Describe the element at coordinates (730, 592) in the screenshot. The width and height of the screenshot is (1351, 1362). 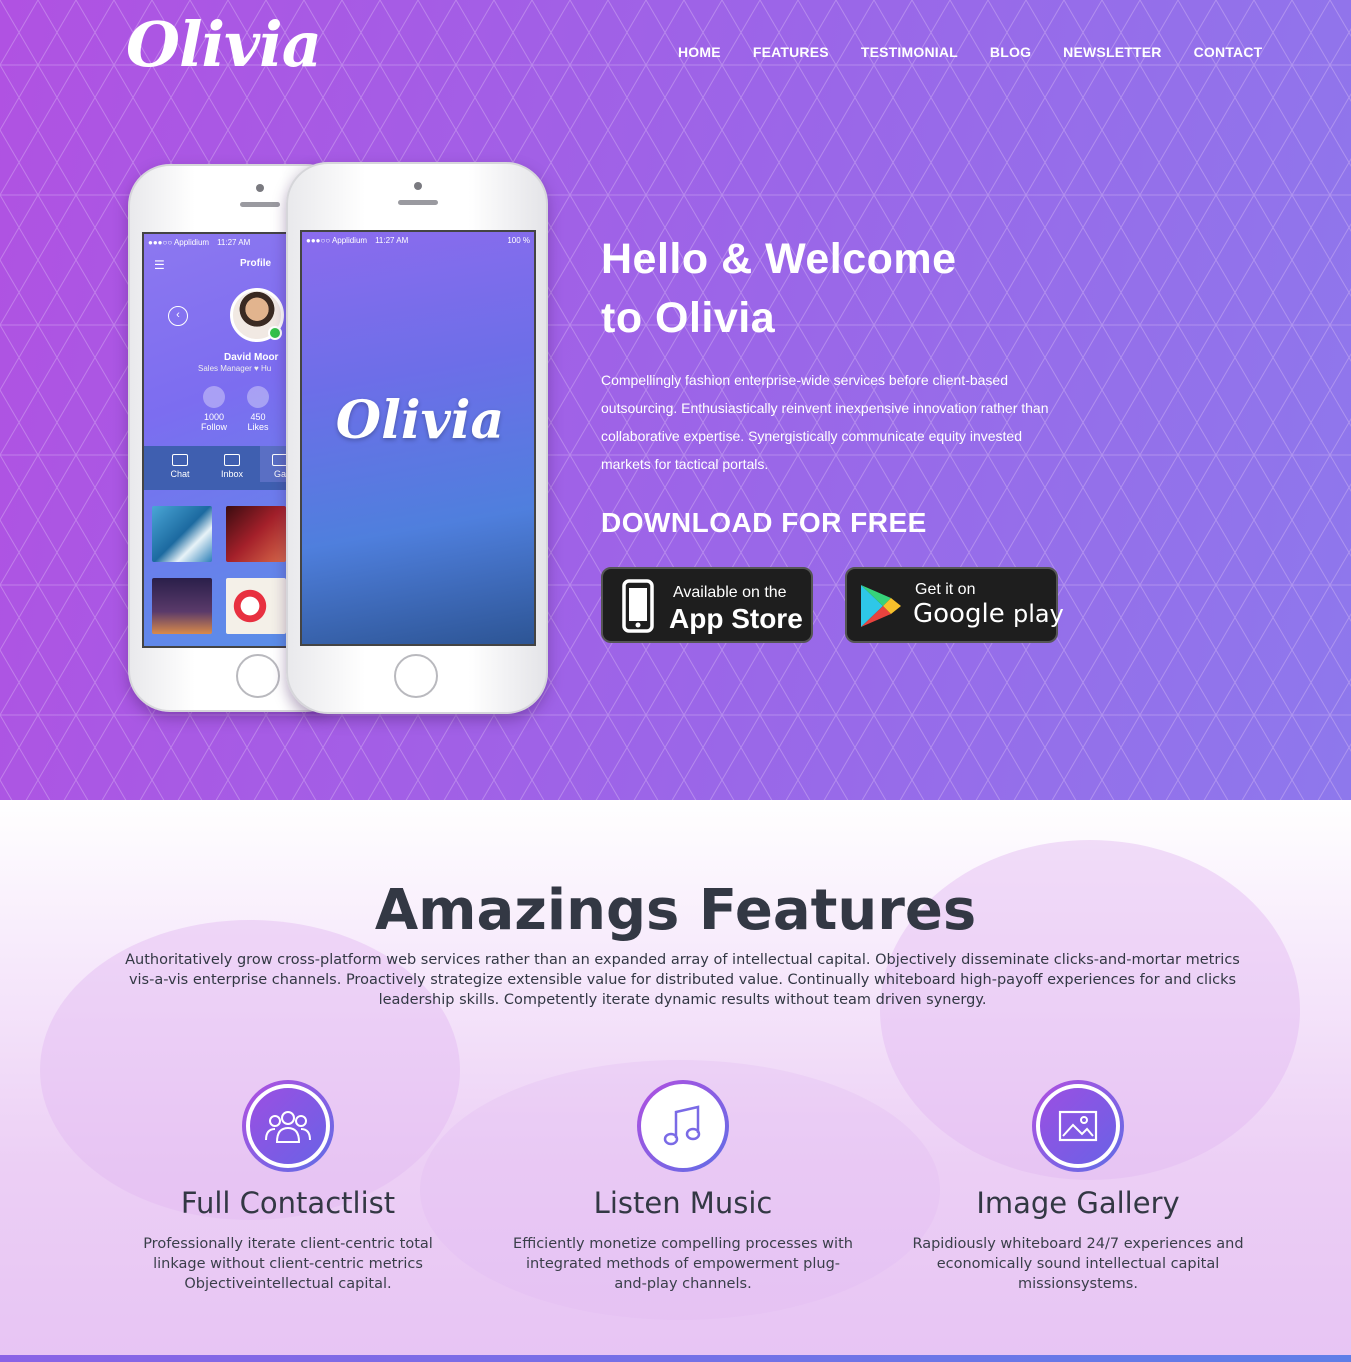
I see `app-store-small-text: Available on the` at that location.